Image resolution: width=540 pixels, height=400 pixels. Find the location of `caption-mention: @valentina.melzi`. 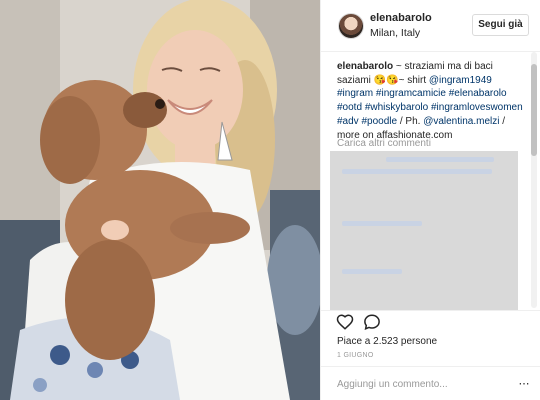

caption-mention: @valentina.melzi is located at coordinates (461, 121).